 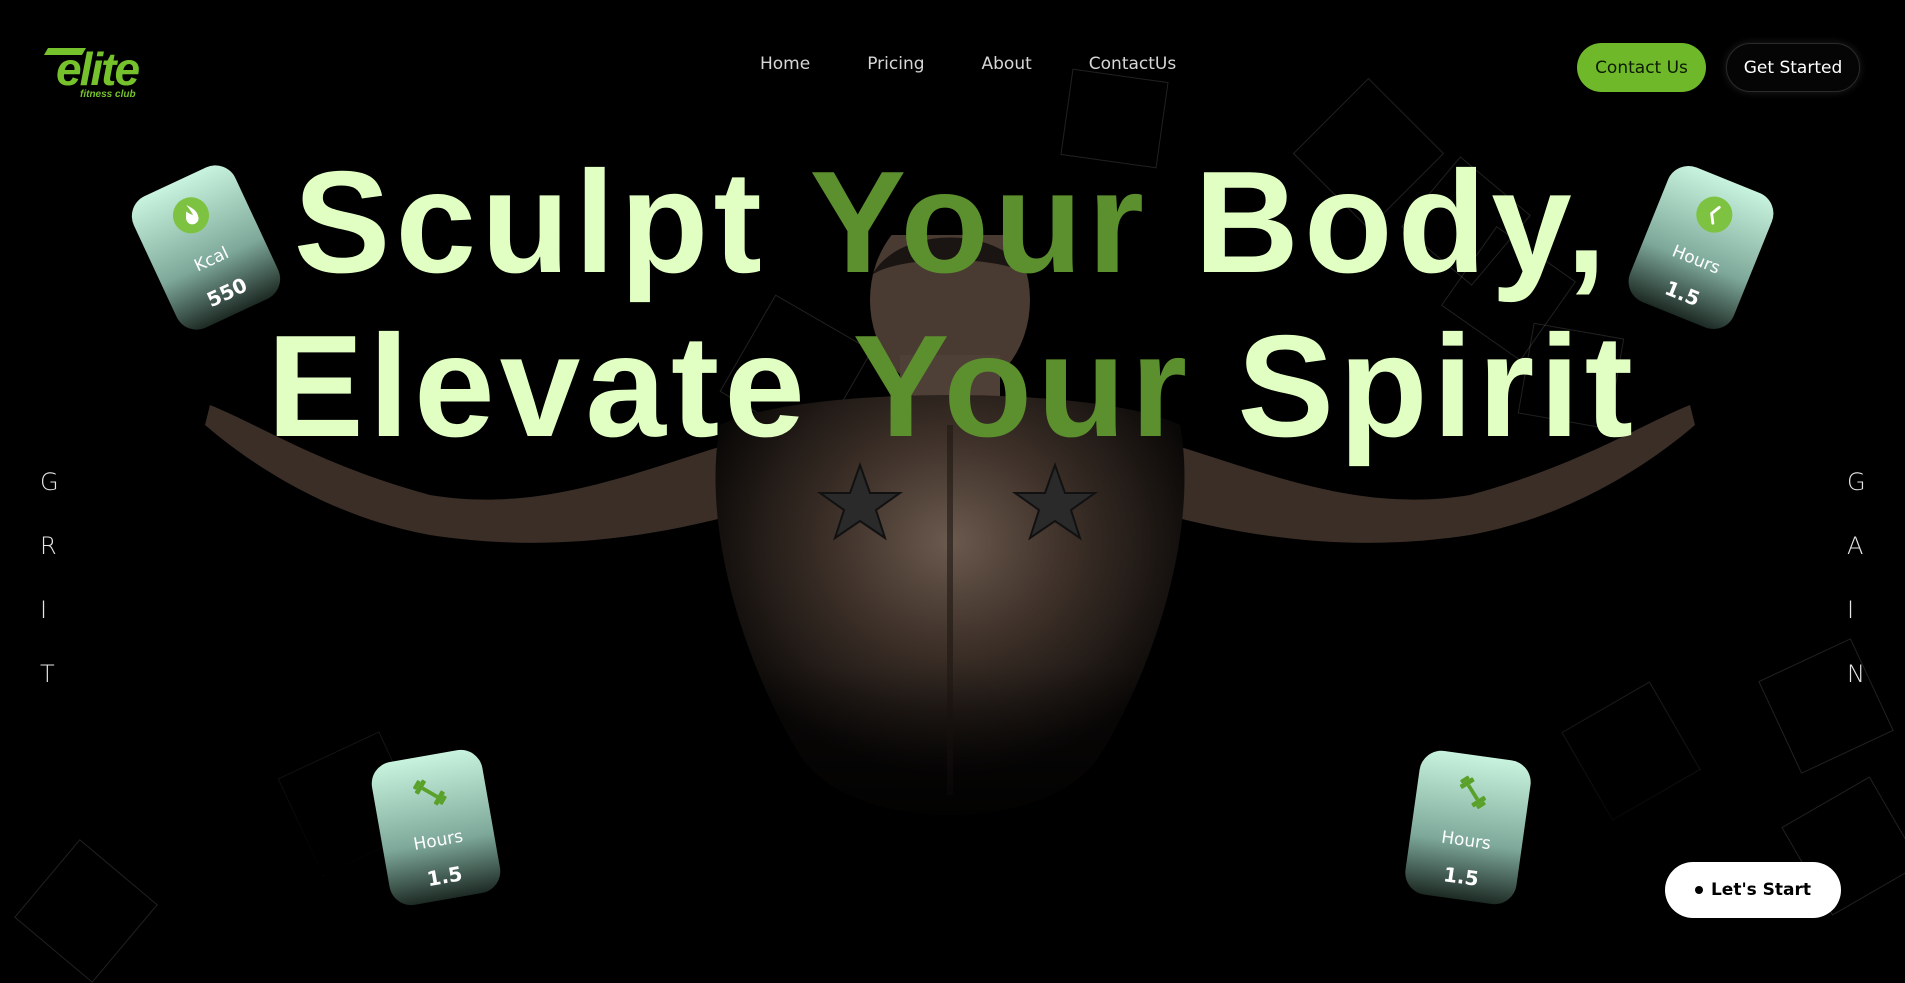 What do you see at coordinates (98, 69) in the screenshot?
I see `logo-wordmark: elite` at bounding box center [98, 69].